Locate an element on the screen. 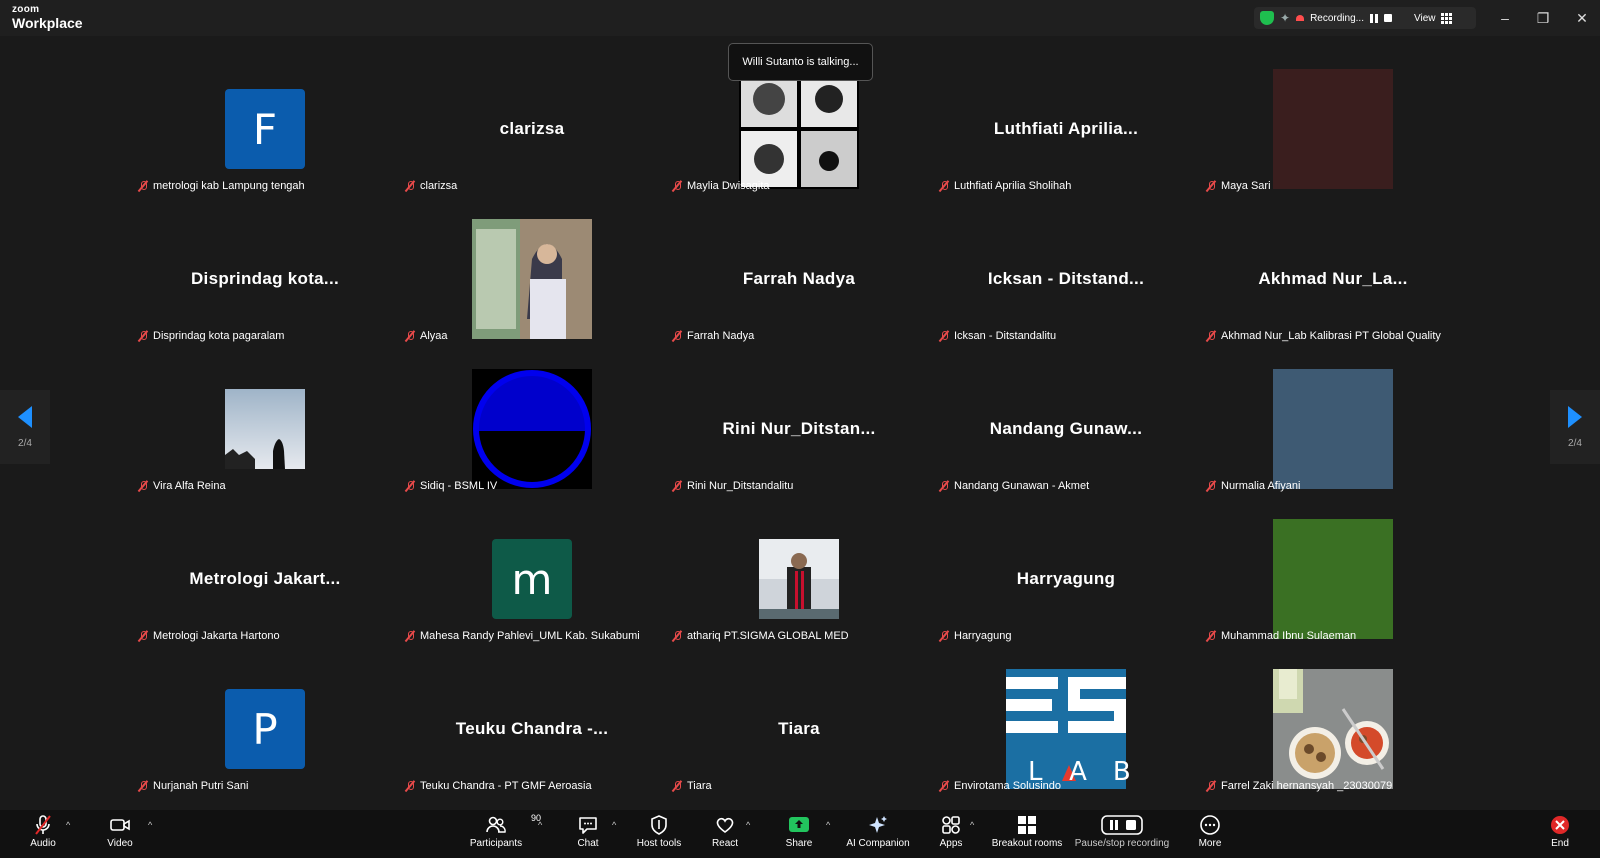 This screenshot has width=1600, height=858. participant-tile: P Nurjanah Putri Sani is located at coordinates (265, 738).